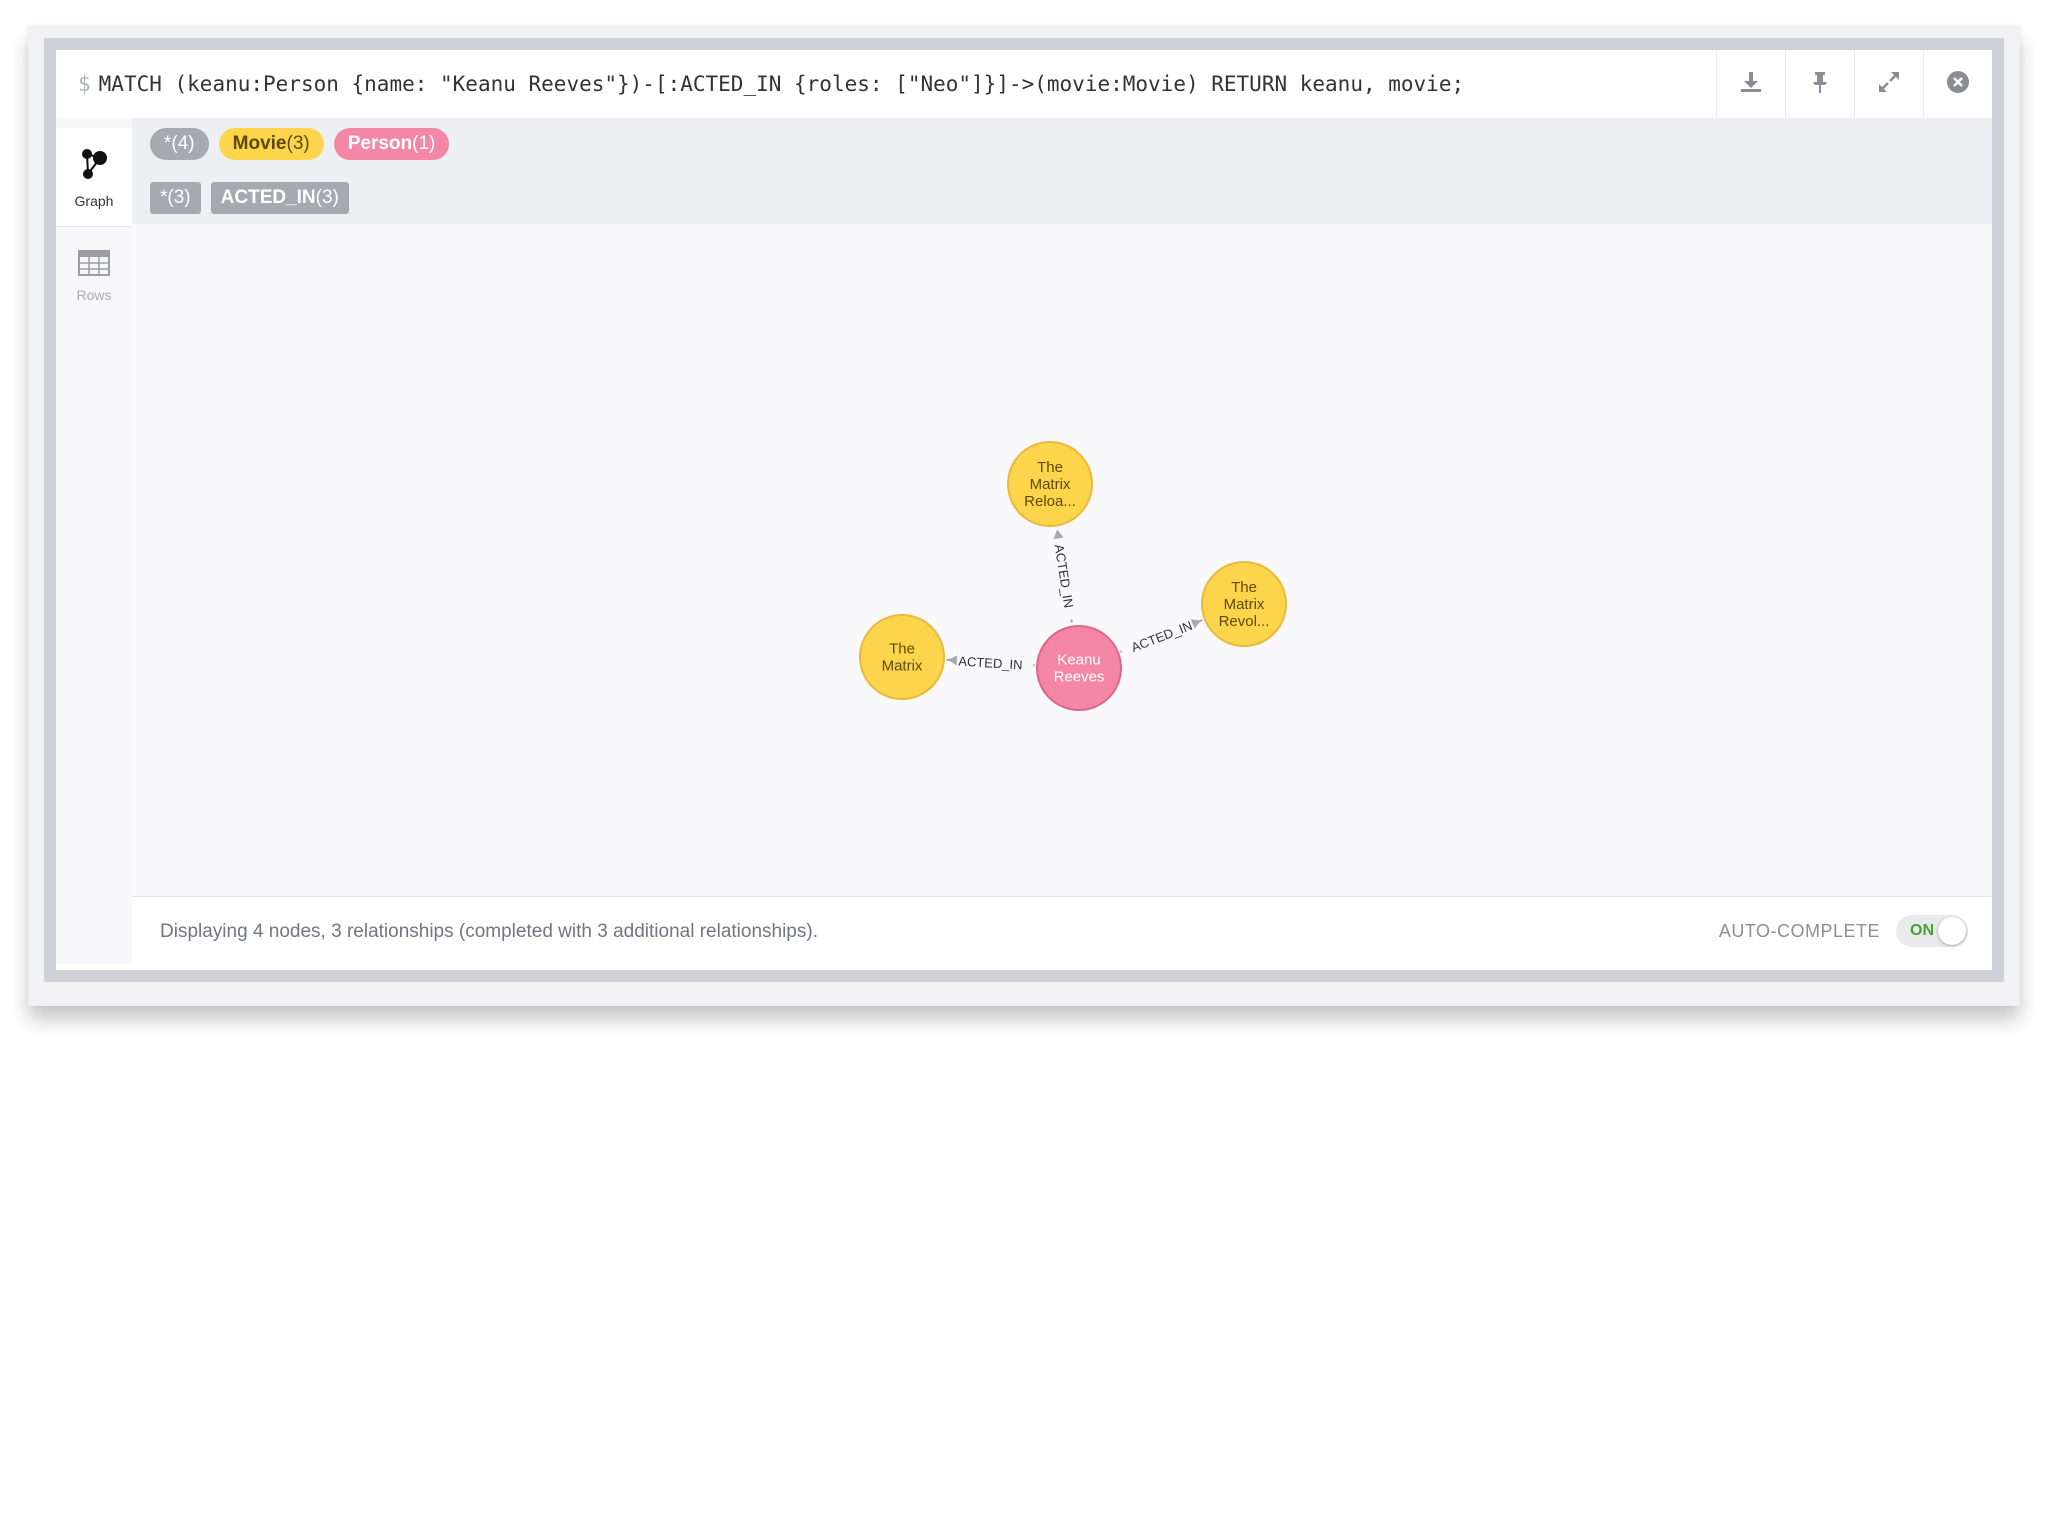 This screenshot has height=1536, width=2048. I want to click on frame-actions, so click(1854, 84).